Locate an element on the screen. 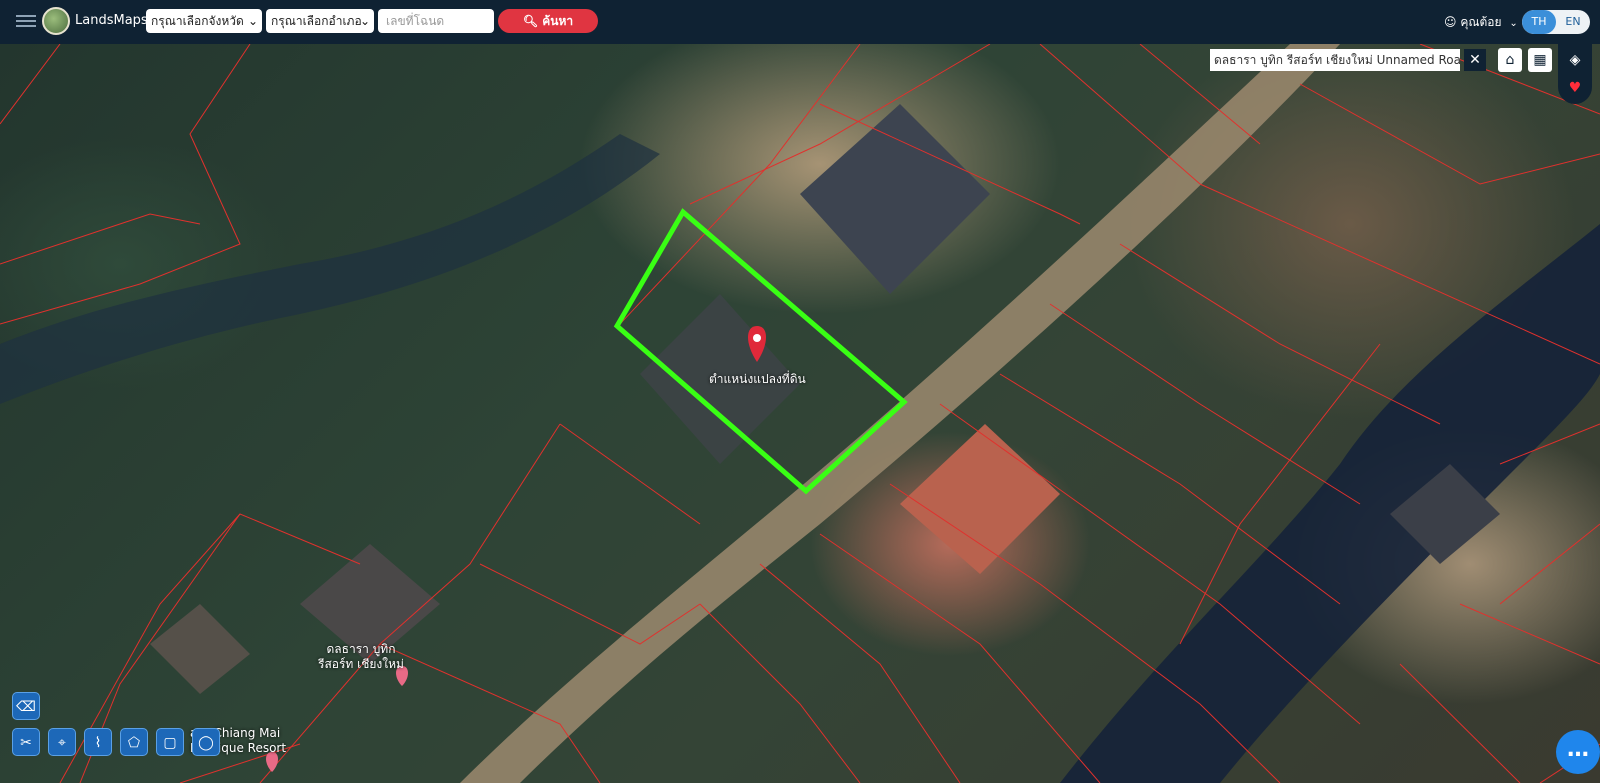 This screenshot has height=783, width=1600. circle-icon: ◯ is located at coordinates (206, 743).